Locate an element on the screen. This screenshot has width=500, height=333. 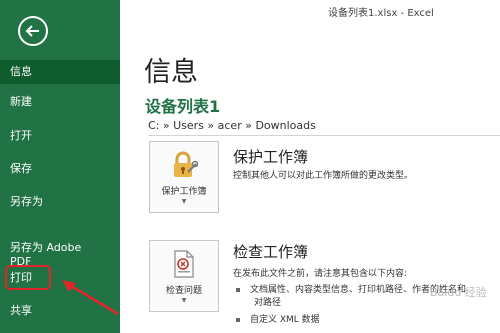
check-issues-button: 检查问题 ▼ is located at coordinates (184, 276).